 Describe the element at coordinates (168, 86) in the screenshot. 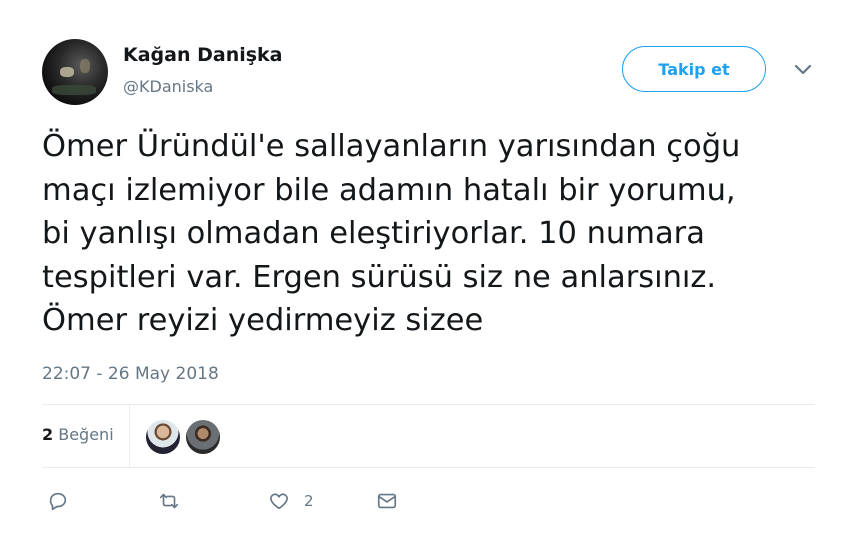

I see `author-handle: @KDaniska` at that location.